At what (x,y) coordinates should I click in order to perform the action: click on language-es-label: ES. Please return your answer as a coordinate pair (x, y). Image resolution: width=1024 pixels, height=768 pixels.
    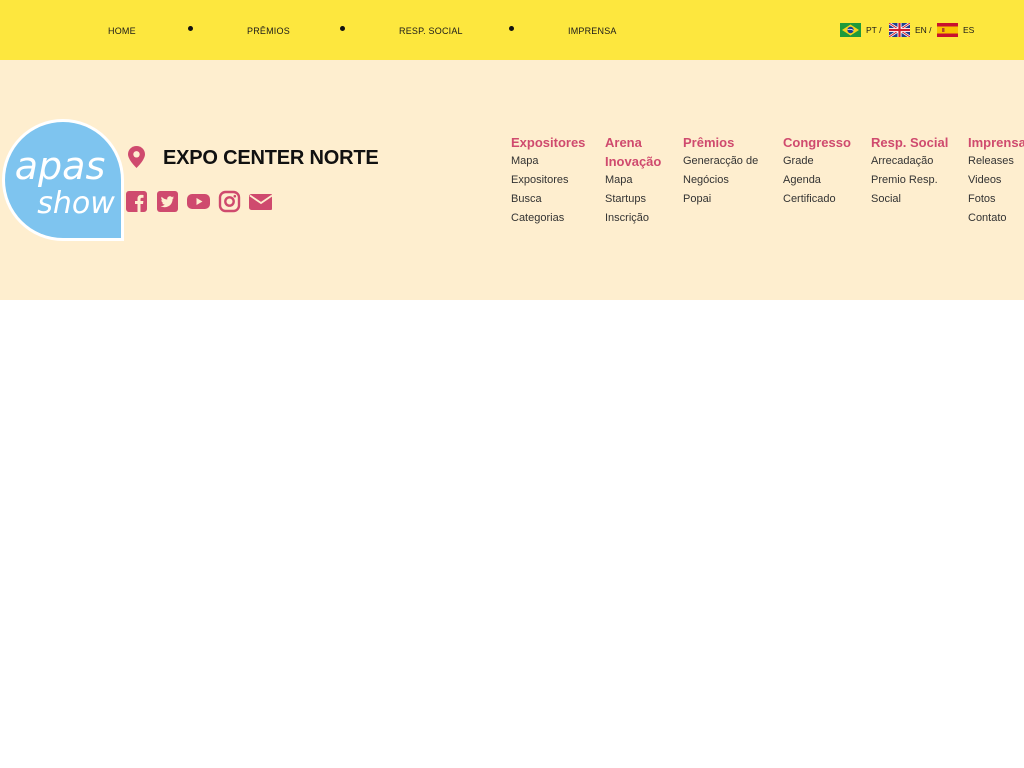
    Looking at the image, I should click on (969, 30).